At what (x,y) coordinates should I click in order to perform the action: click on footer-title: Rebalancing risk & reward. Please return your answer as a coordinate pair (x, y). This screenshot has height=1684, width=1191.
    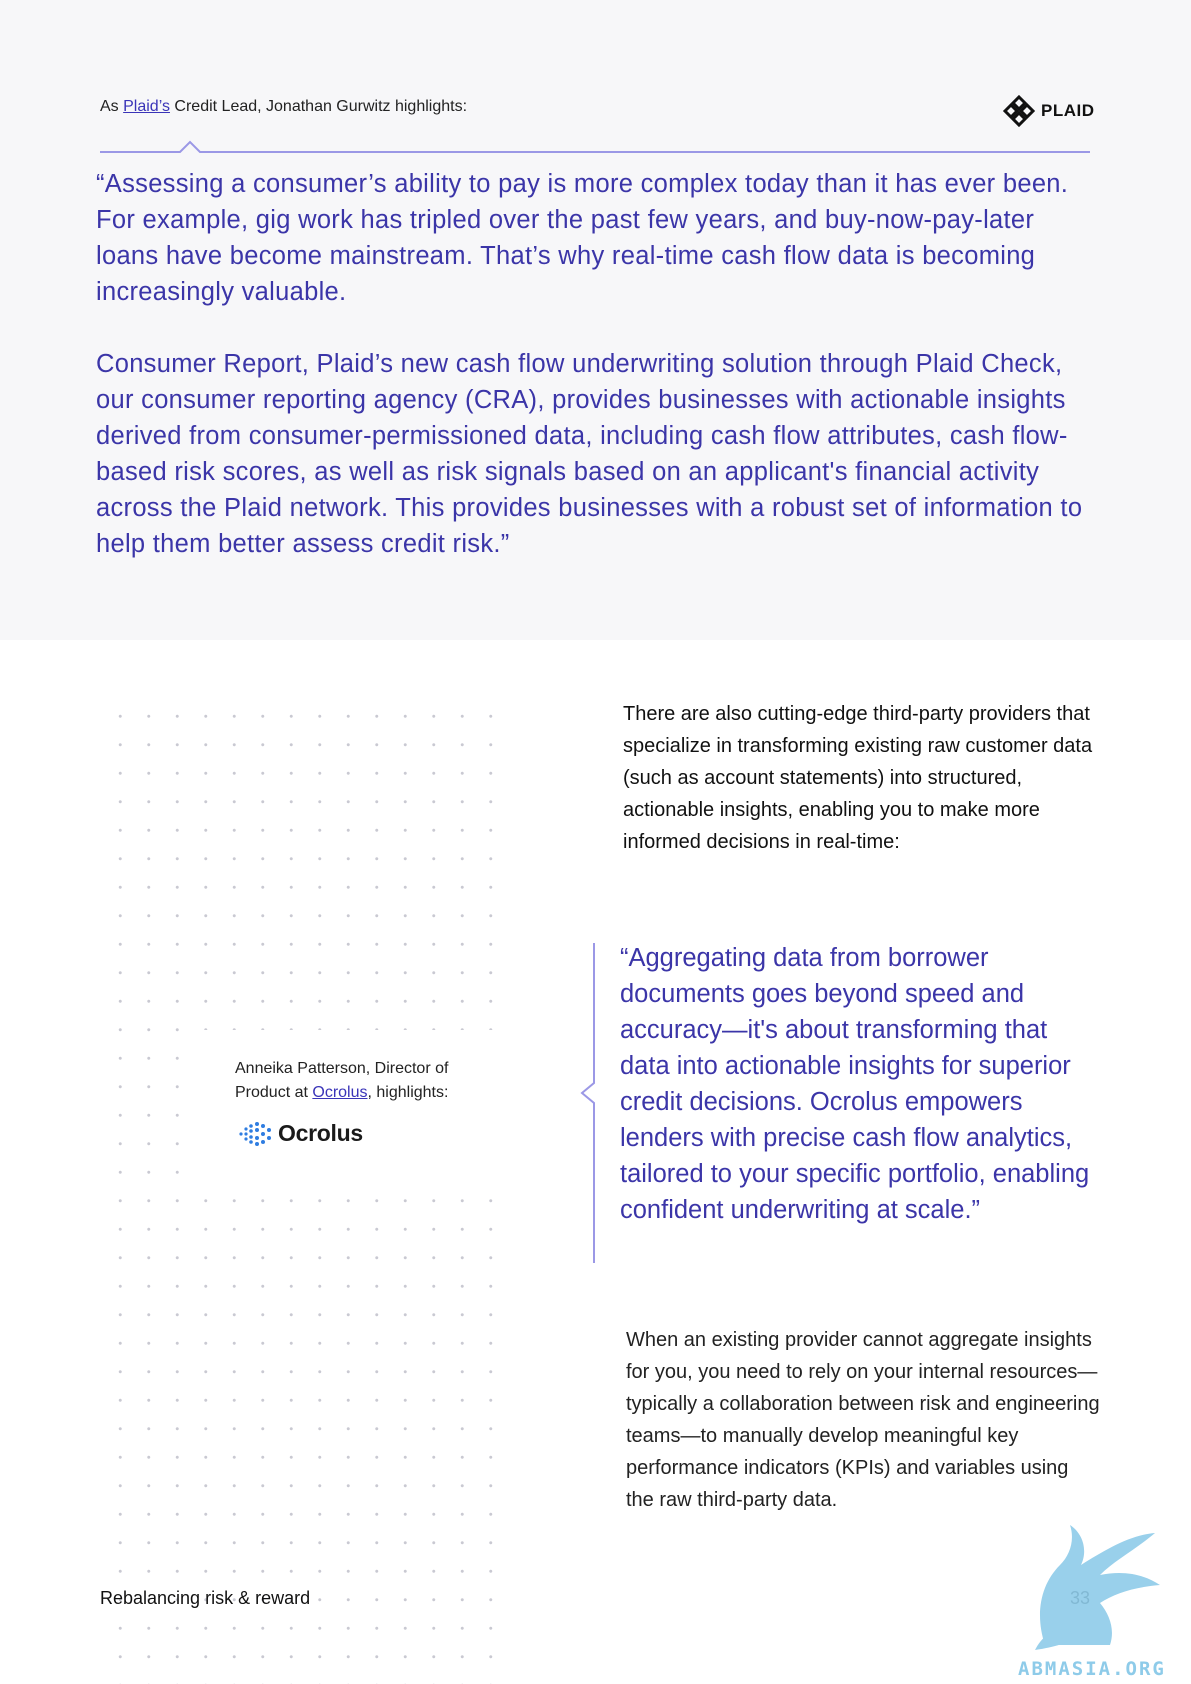
    Looking at the image, I should click on (205, 1598).